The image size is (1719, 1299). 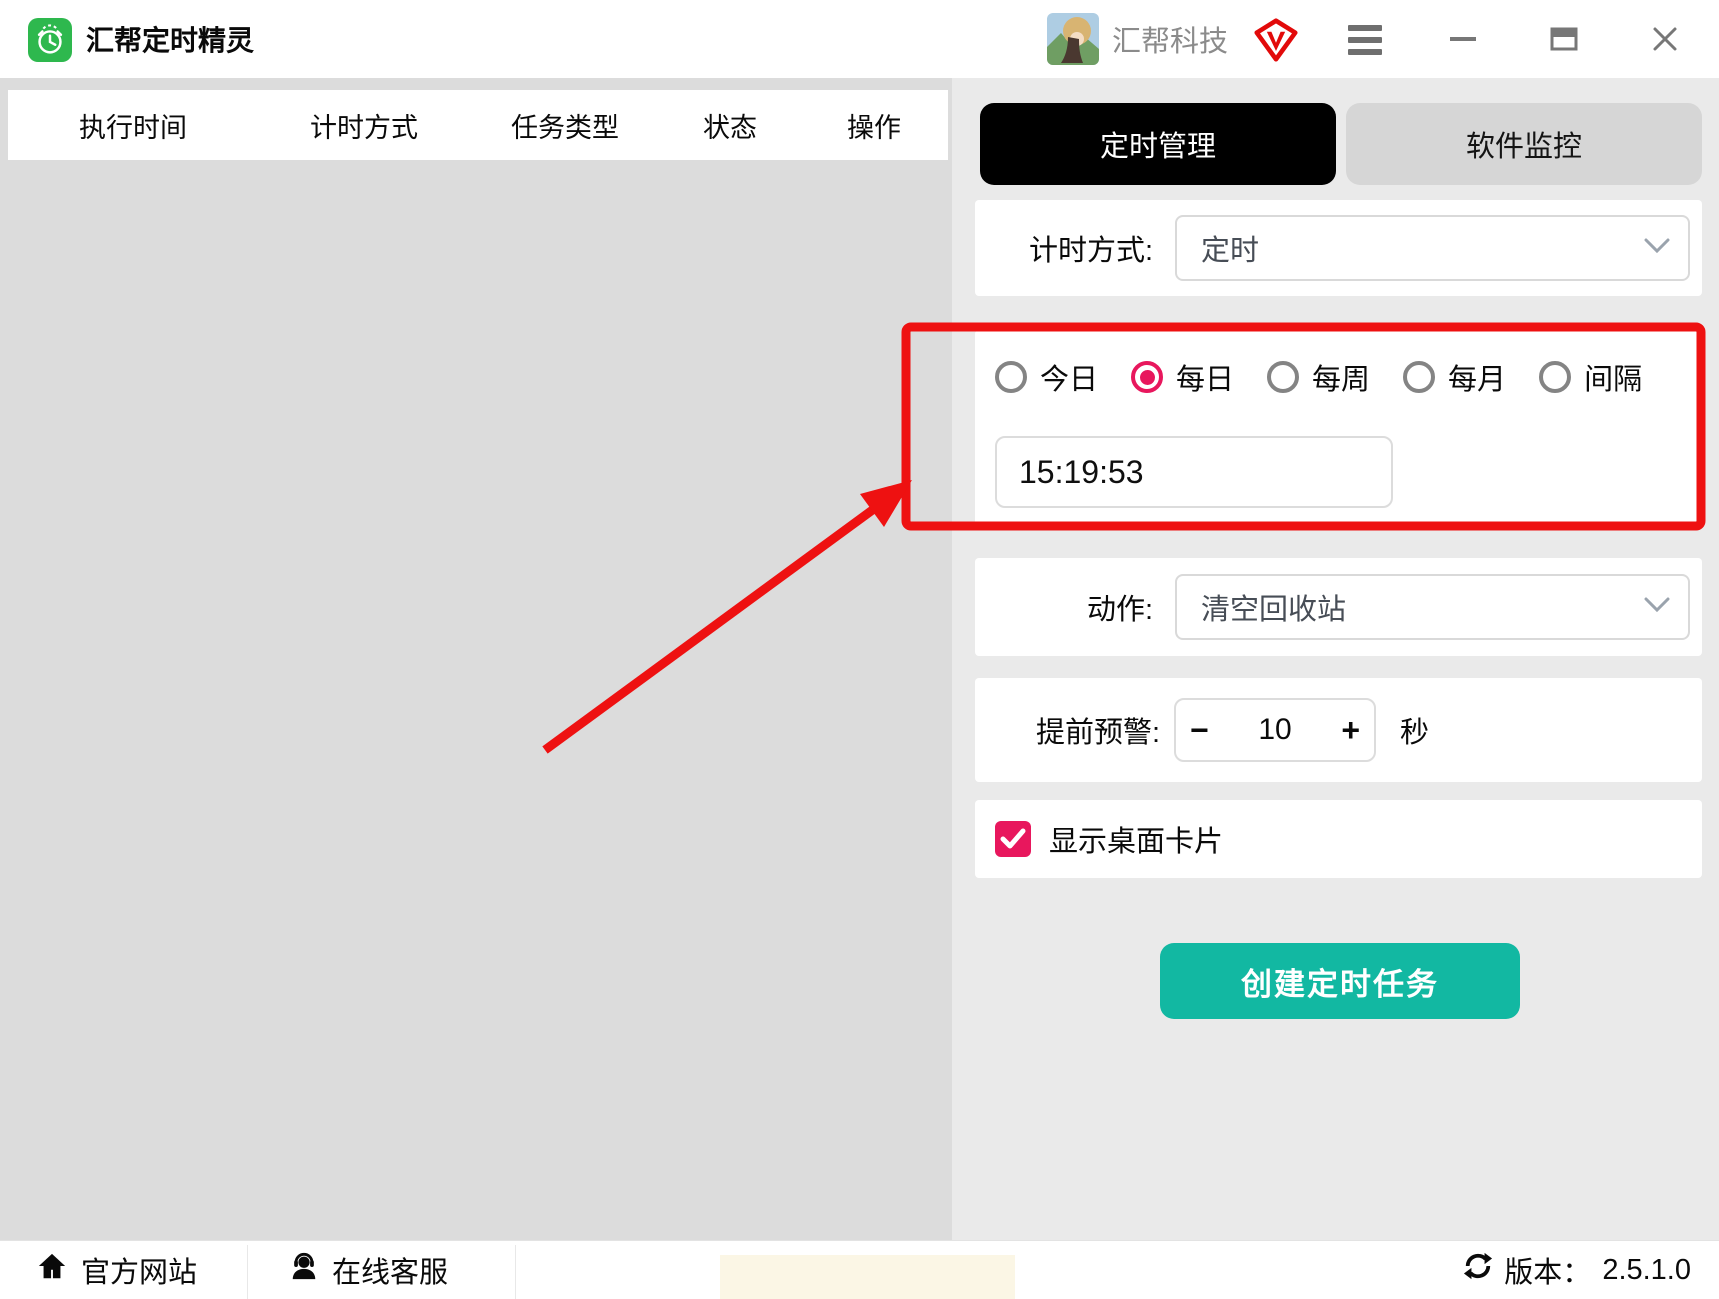 What do you see at coordinates (565, 127) in the screenshot?
I see `column-header-task-type: 任务类型` at bounding box center [565, 127].